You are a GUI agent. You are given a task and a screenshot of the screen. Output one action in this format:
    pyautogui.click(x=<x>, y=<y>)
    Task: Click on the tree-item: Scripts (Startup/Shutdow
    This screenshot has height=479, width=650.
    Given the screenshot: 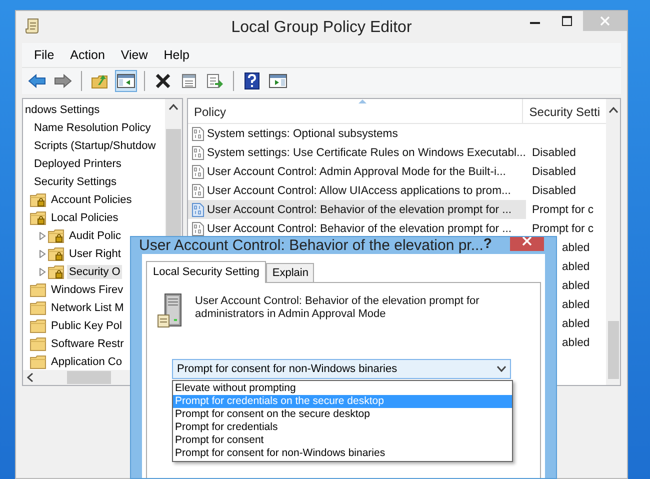 What is the action you would take?
    pyautogui.click(x=95, y=146)
    